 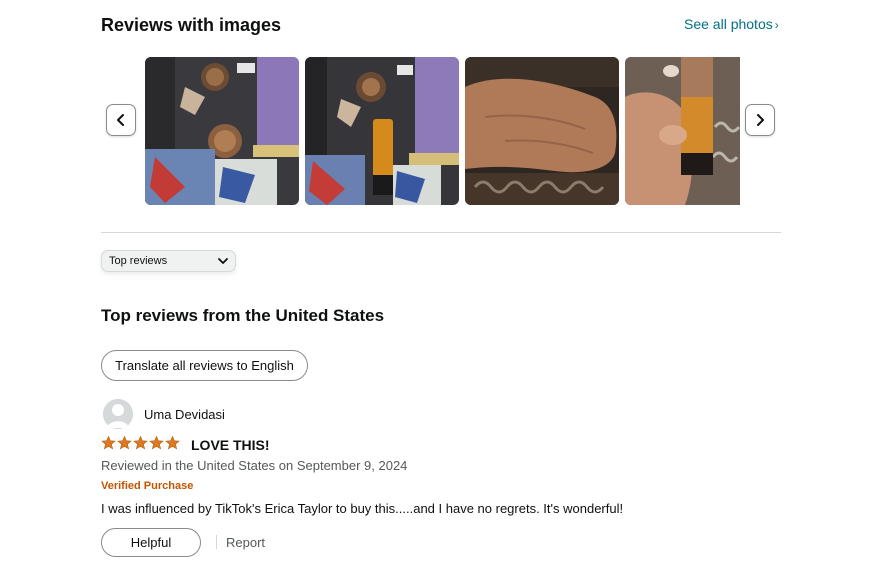 I want to click on carousel-prev-button, so click(x=121, y=120).